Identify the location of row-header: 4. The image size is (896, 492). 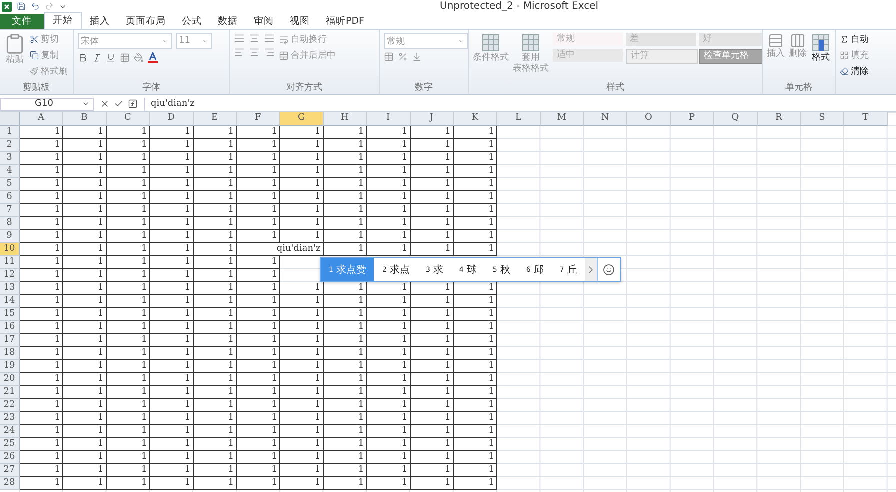
(10, 171).